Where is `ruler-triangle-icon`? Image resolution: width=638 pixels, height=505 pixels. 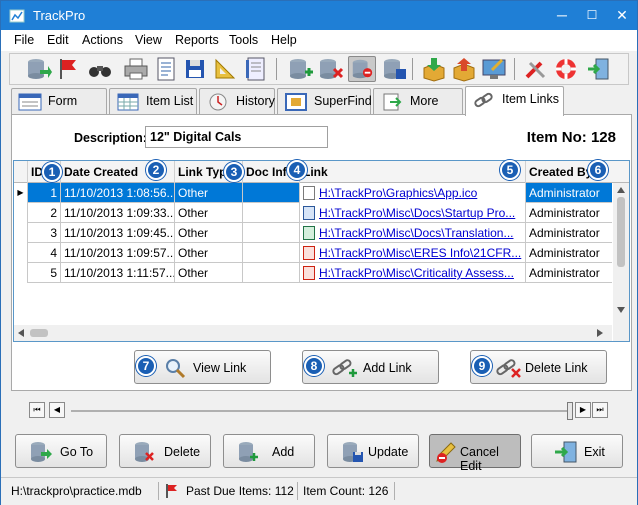
ruler-triangle-icon is located at coordinates (226, 69).